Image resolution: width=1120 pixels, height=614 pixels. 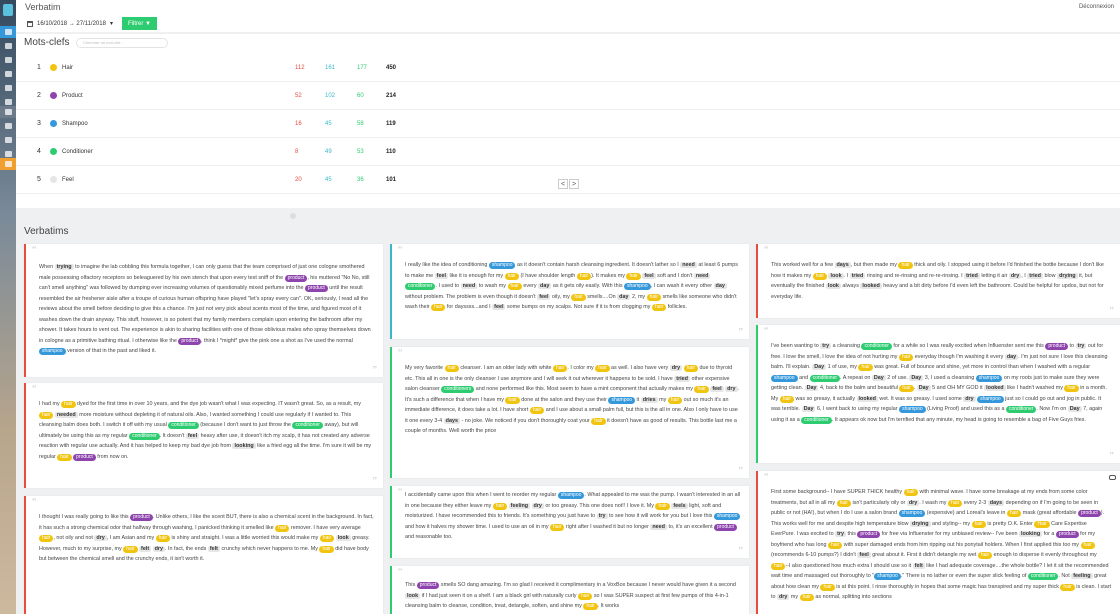 I want to click on keyword-row: 4 Conditioner 8 49 53 110, so click(x=568, y=152).